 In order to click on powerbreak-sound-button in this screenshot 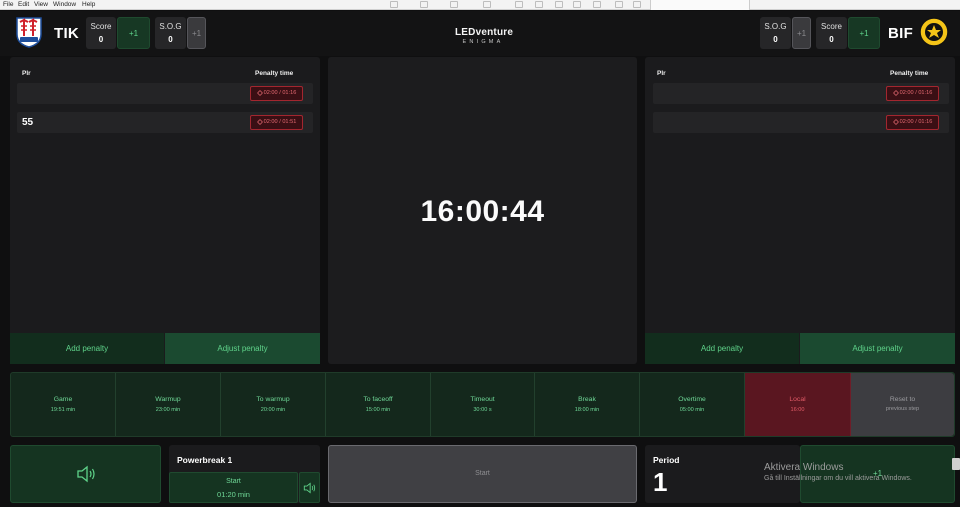, I will do `click(309, 487)`.